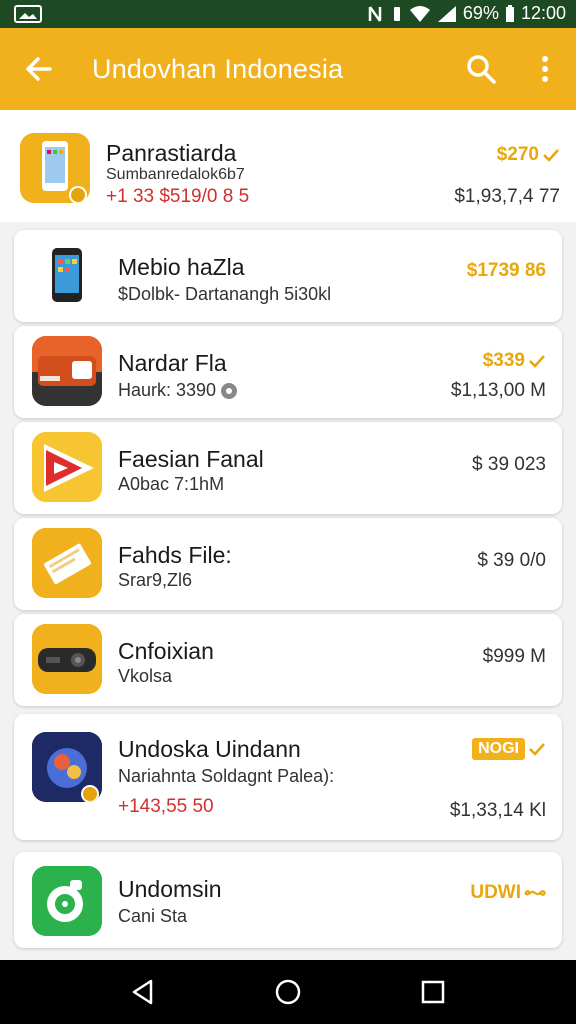 This screenshot has height=1024, width=576. Describe the element at coordinates (218, 69) in the screenshot. I see `page-title: Undovhan Indonesia` at that location.